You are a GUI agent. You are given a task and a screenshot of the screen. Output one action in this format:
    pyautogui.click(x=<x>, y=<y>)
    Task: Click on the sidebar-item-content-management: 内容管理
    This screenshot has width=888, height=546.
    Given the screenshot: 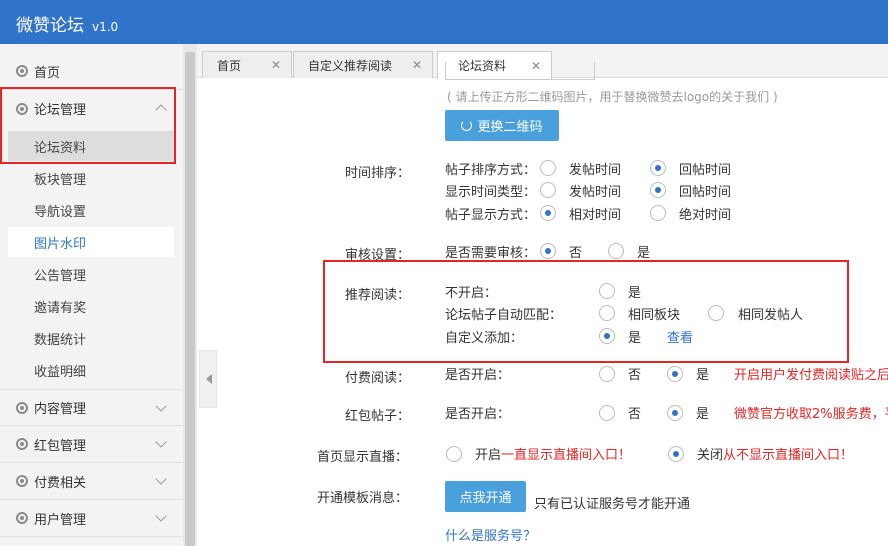 What is the action you would take?
    pyautogui.click(x=91, y=407)
    